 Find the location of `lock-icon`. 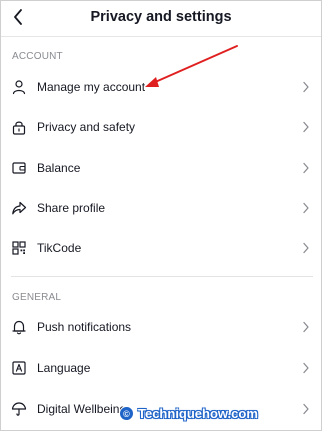

lock-icon is located at coordinates (19, 127).